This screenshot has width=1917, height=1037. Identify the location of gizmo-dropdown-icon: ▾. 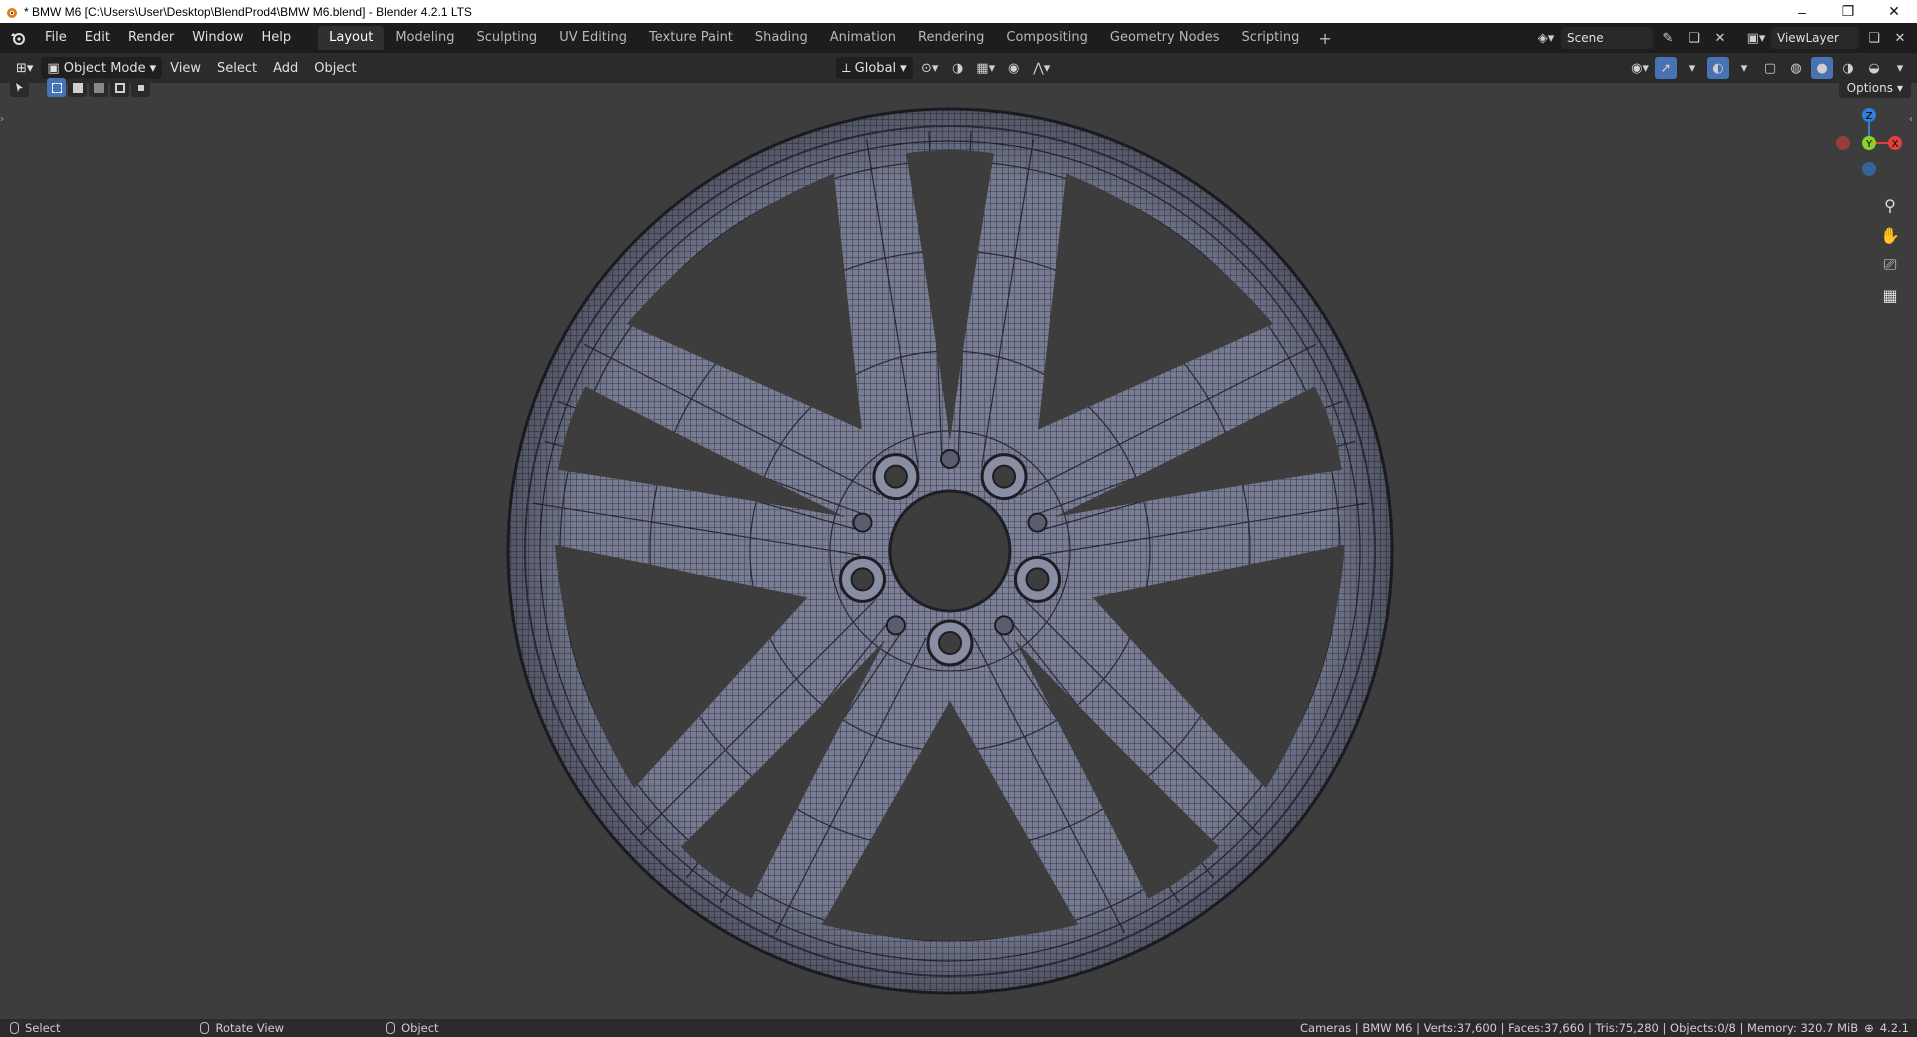
(1692, 68).